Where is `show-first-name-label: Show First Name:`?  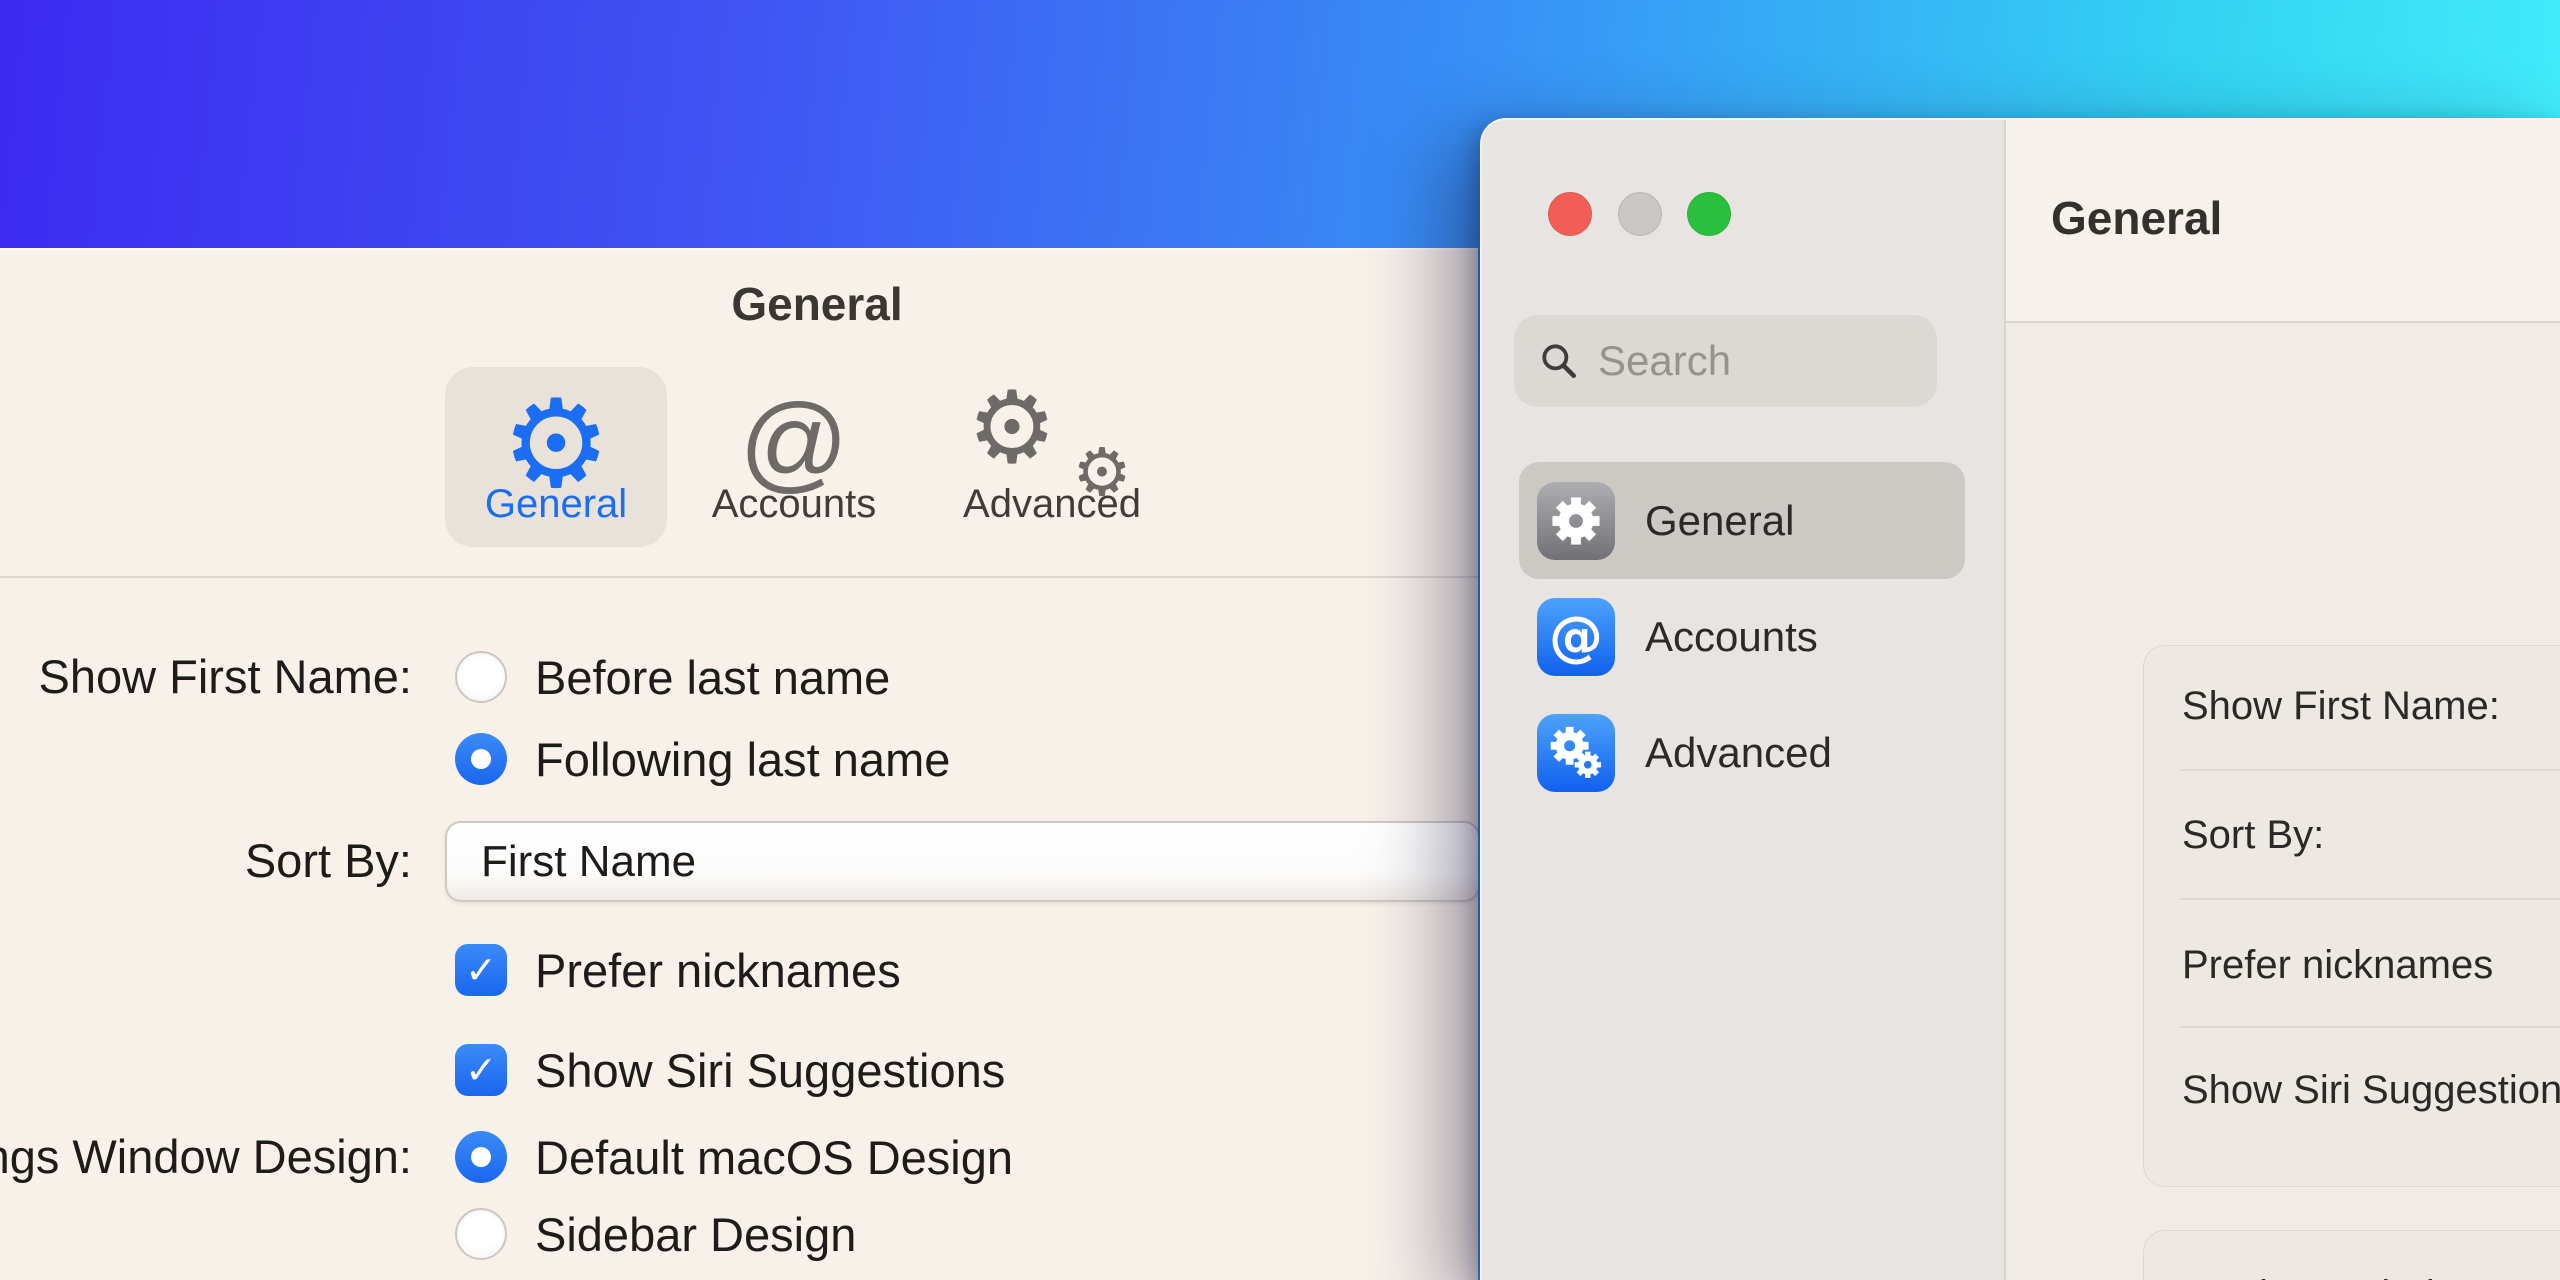
show-first-name-label: Show First Name: is located at coordinates (225, 676).